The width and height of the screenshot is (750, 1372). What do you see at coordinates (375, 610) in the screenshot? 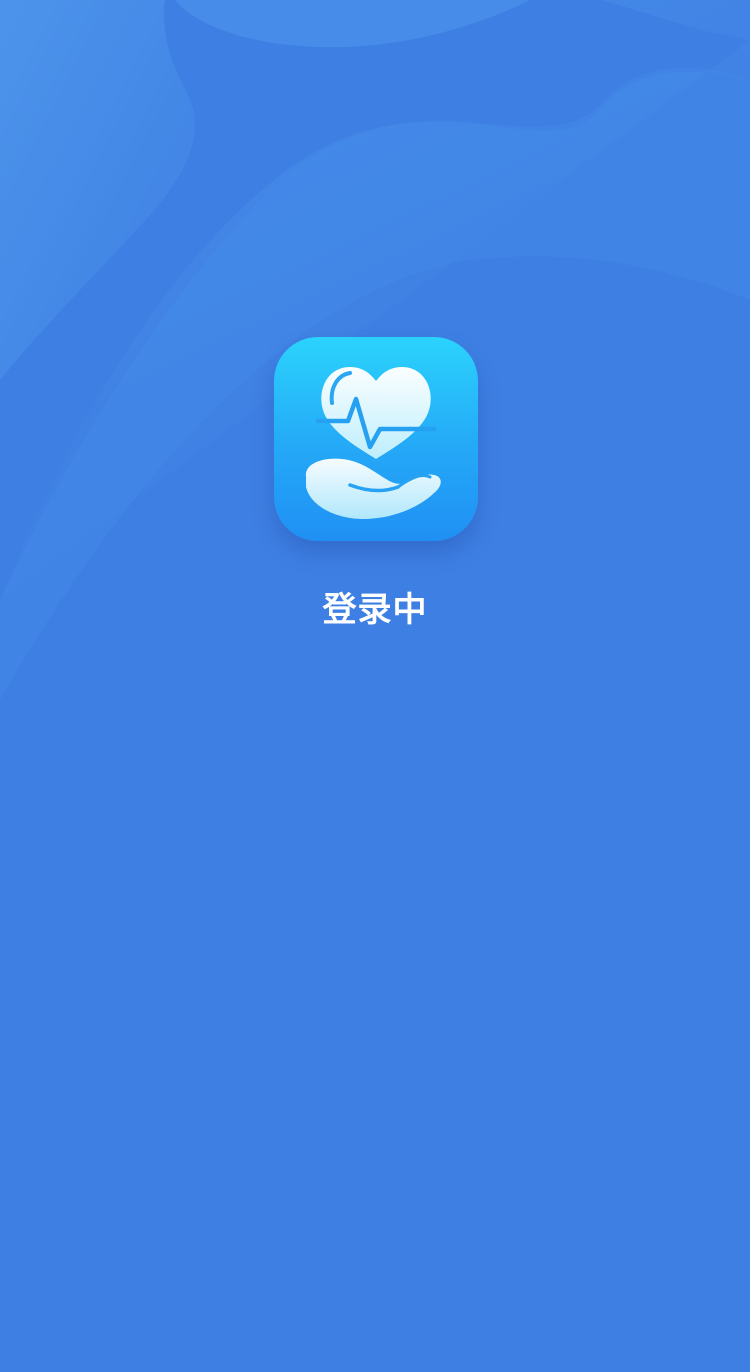
I see `login-status-text: 登录中` at bounding box center [375, 610].